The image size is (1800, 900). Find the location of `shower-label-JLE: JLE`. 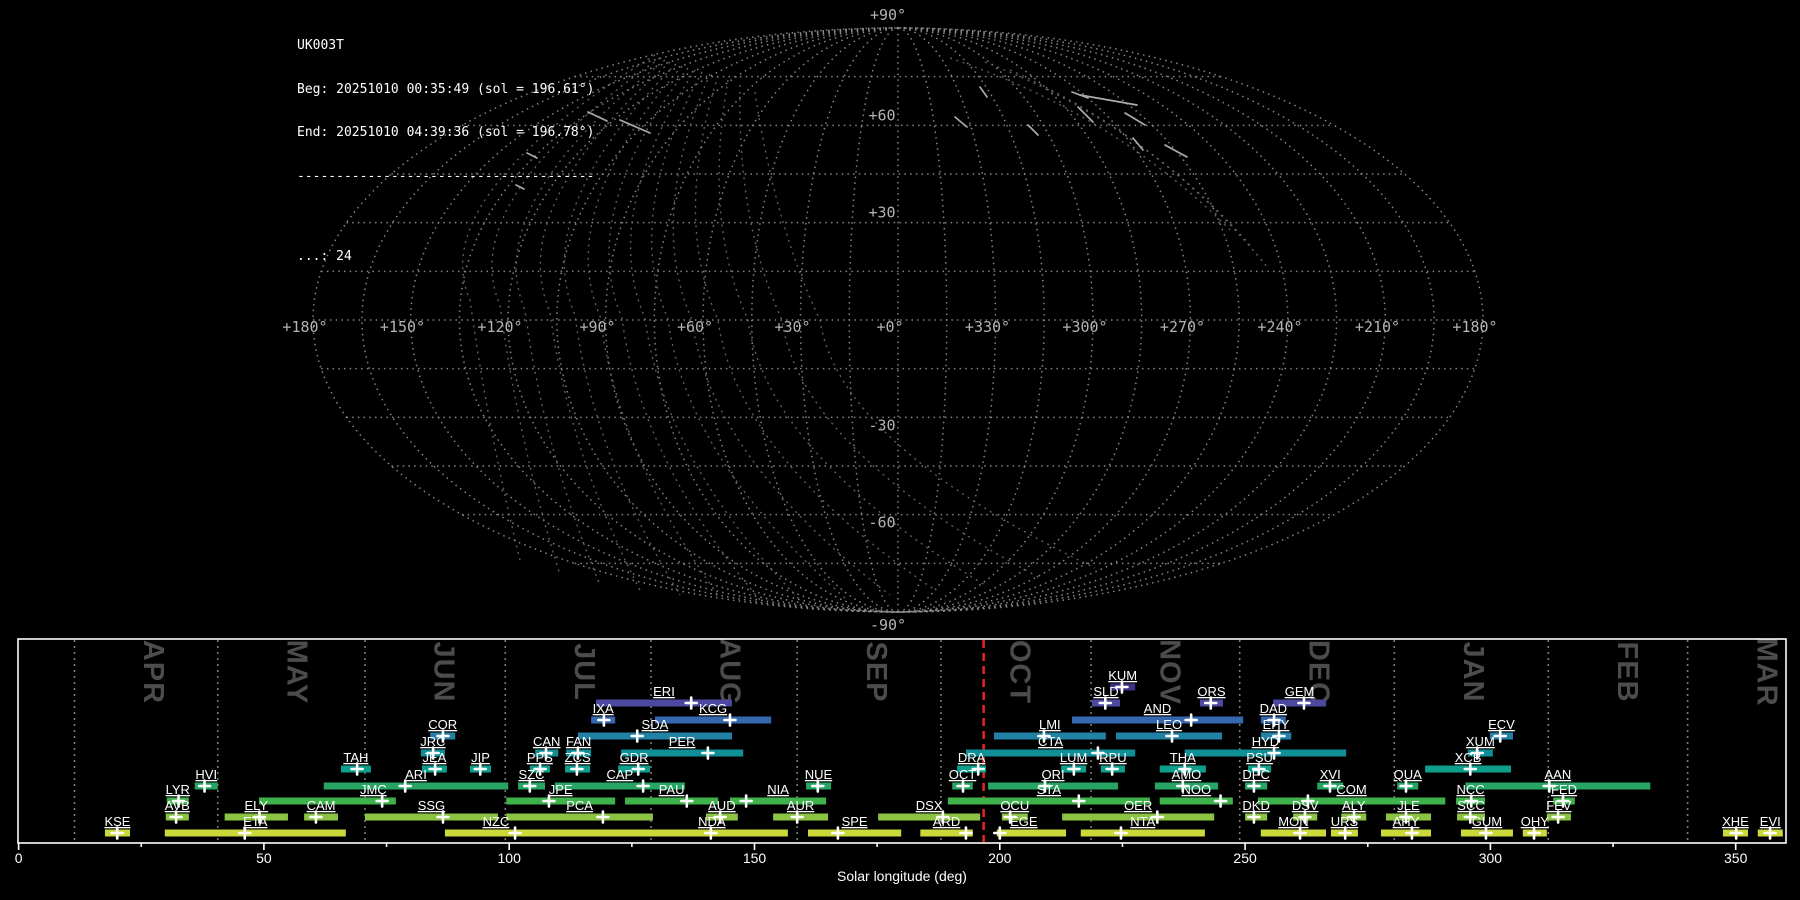

shower-label-JLE: JLE is located at coordinates (1408, 805).